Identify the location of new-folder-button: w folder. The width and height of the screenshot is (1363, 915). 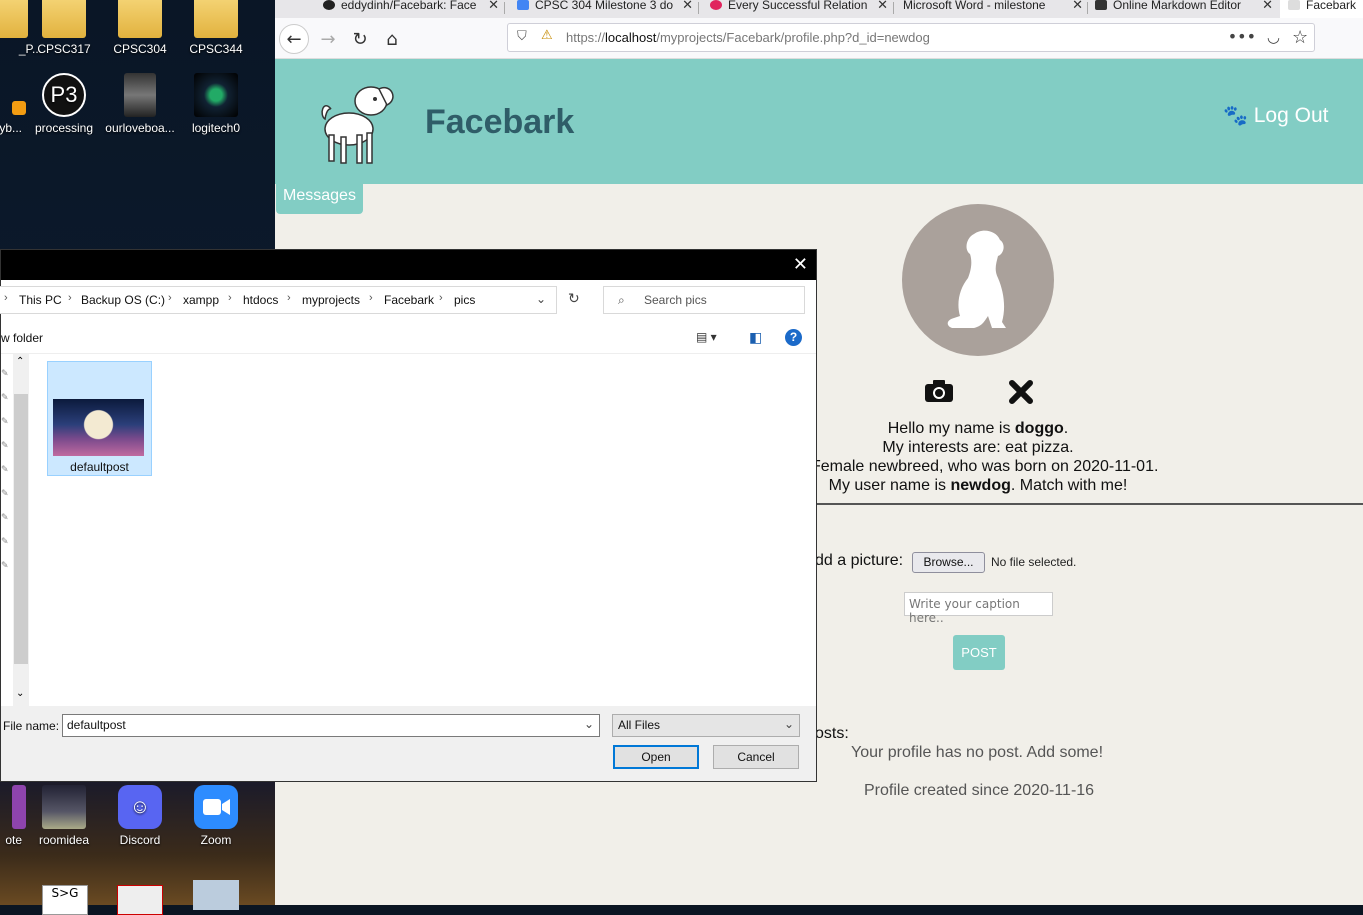
(22, 338).